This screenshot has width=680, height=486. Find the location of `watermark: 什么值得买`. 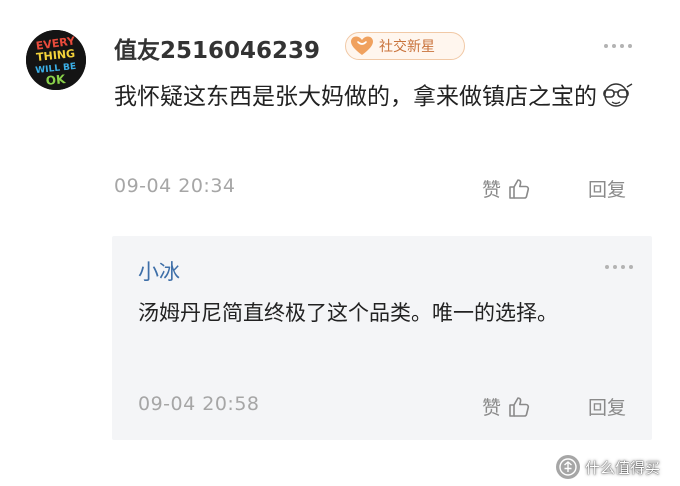

watermark: 什么值得买 is located at coordinates (608, 467).